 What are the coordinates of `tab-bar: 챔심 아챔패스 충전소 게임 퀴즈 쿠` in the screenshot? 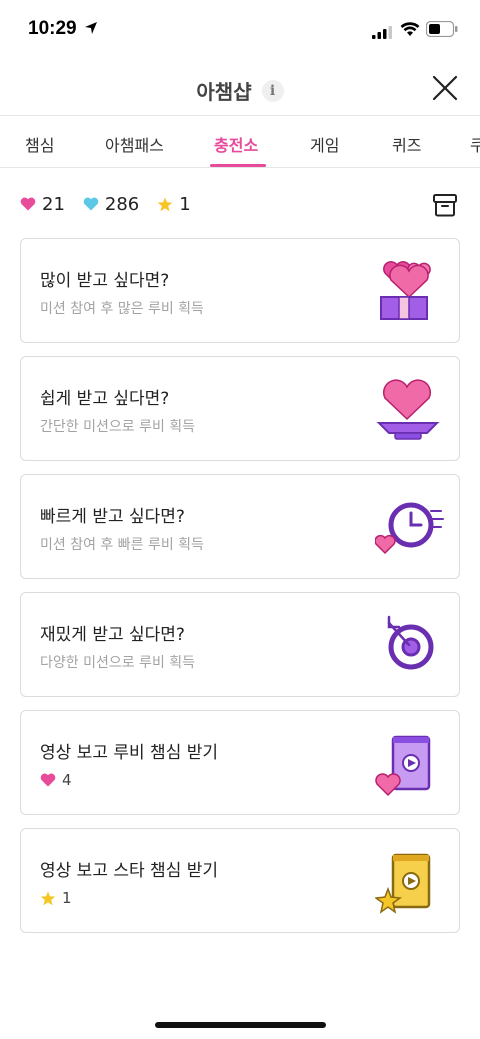 It's located at (240, 142).